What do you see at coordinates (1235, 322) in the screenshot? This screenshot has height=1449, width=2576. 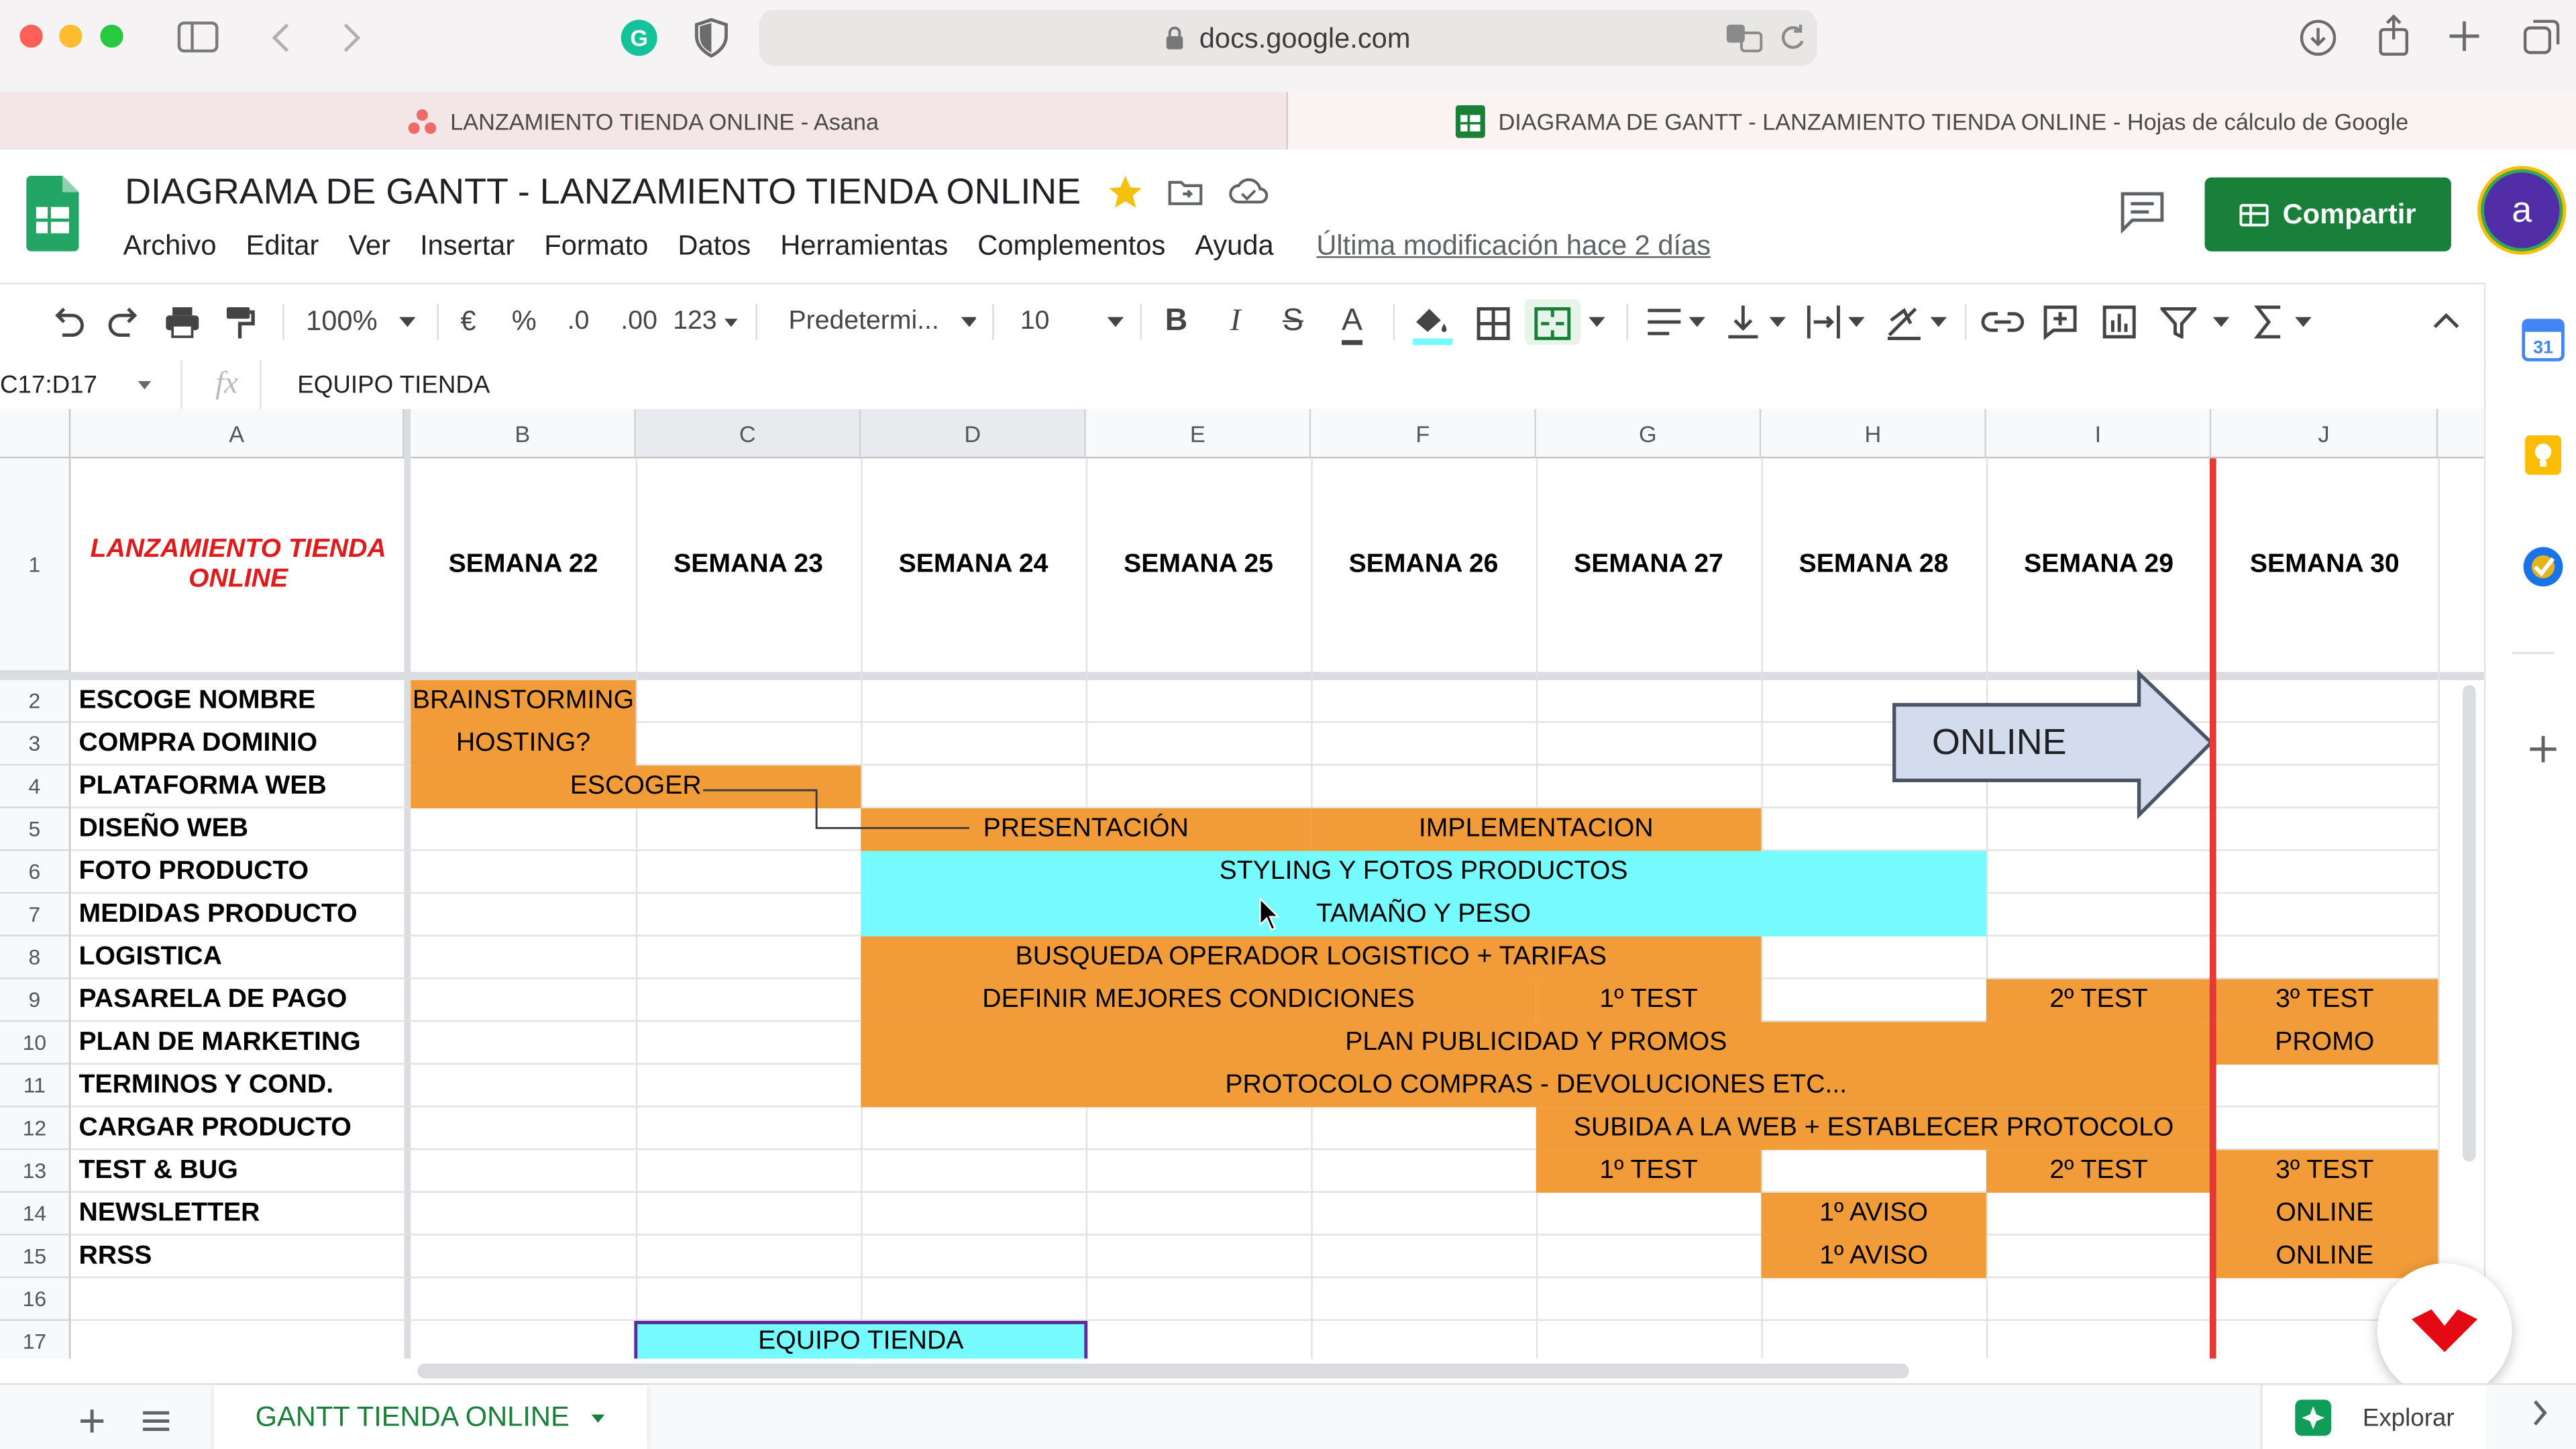 I see `italic-button: I` at bounding box center [1235, 322].